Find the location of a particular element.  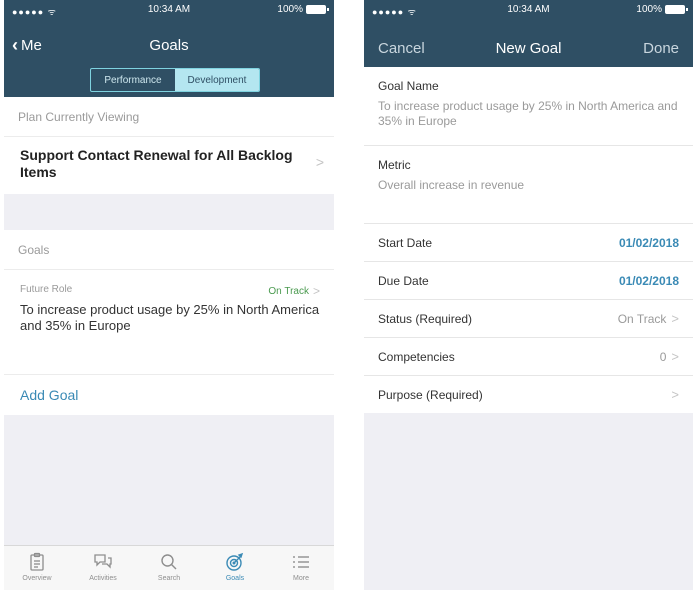

tab-label: Search is located at coordinates (169, 578).